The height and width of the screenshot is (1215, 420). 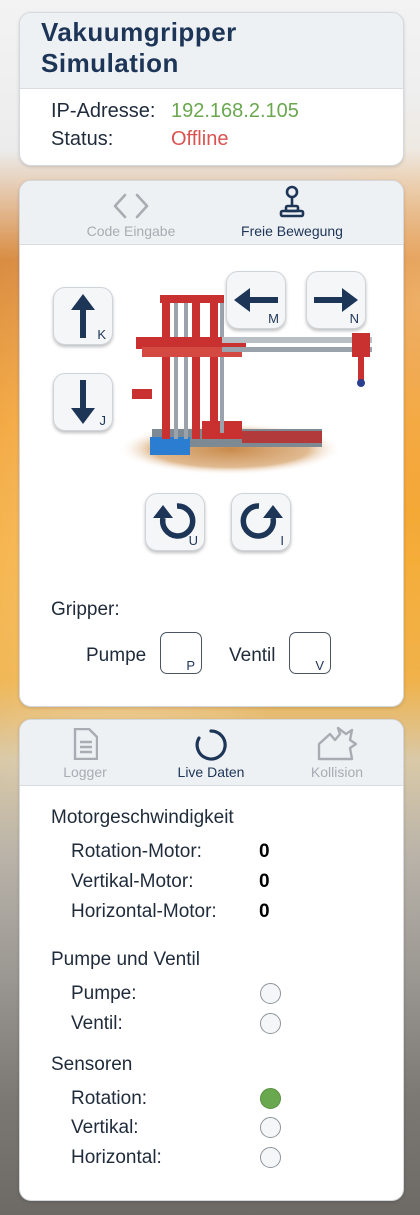 What do you see at coordinates (264, 911) in the screenshot?
I see `horizontal-motor-value: 0` at bounding box center [264, 911].